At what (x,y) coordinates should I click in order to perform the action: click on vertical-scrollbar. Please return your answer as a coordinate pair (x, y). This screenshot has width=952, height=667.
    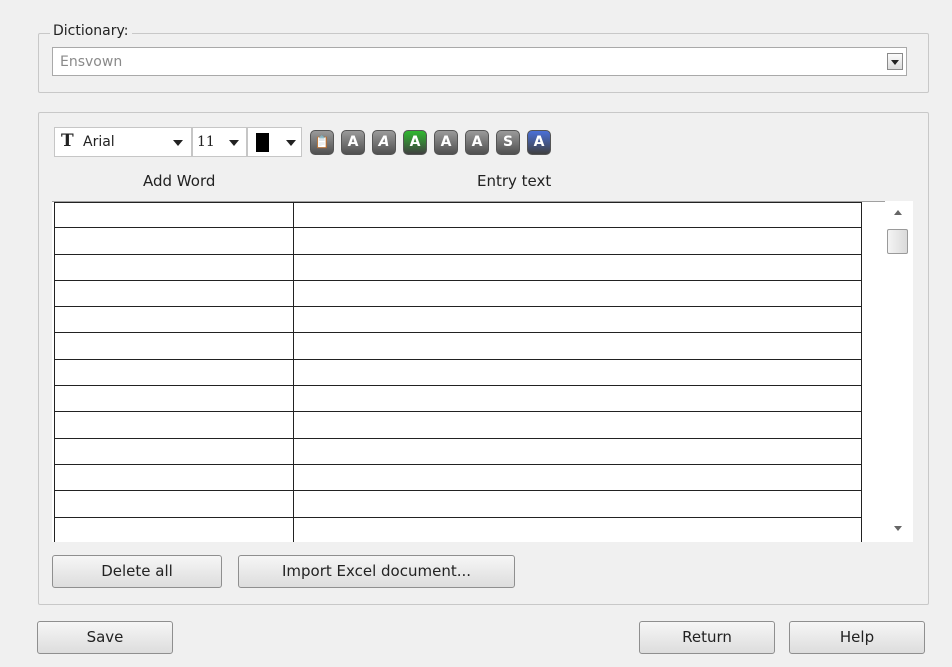
    Looking at the image, I should click on (899, 371).